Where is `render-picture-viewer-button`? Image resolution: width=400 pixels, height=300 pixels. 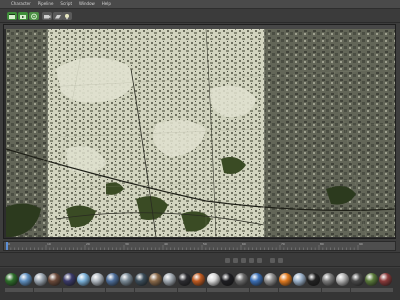 render-picture-viewer-button is located at coordinates (23, 16).